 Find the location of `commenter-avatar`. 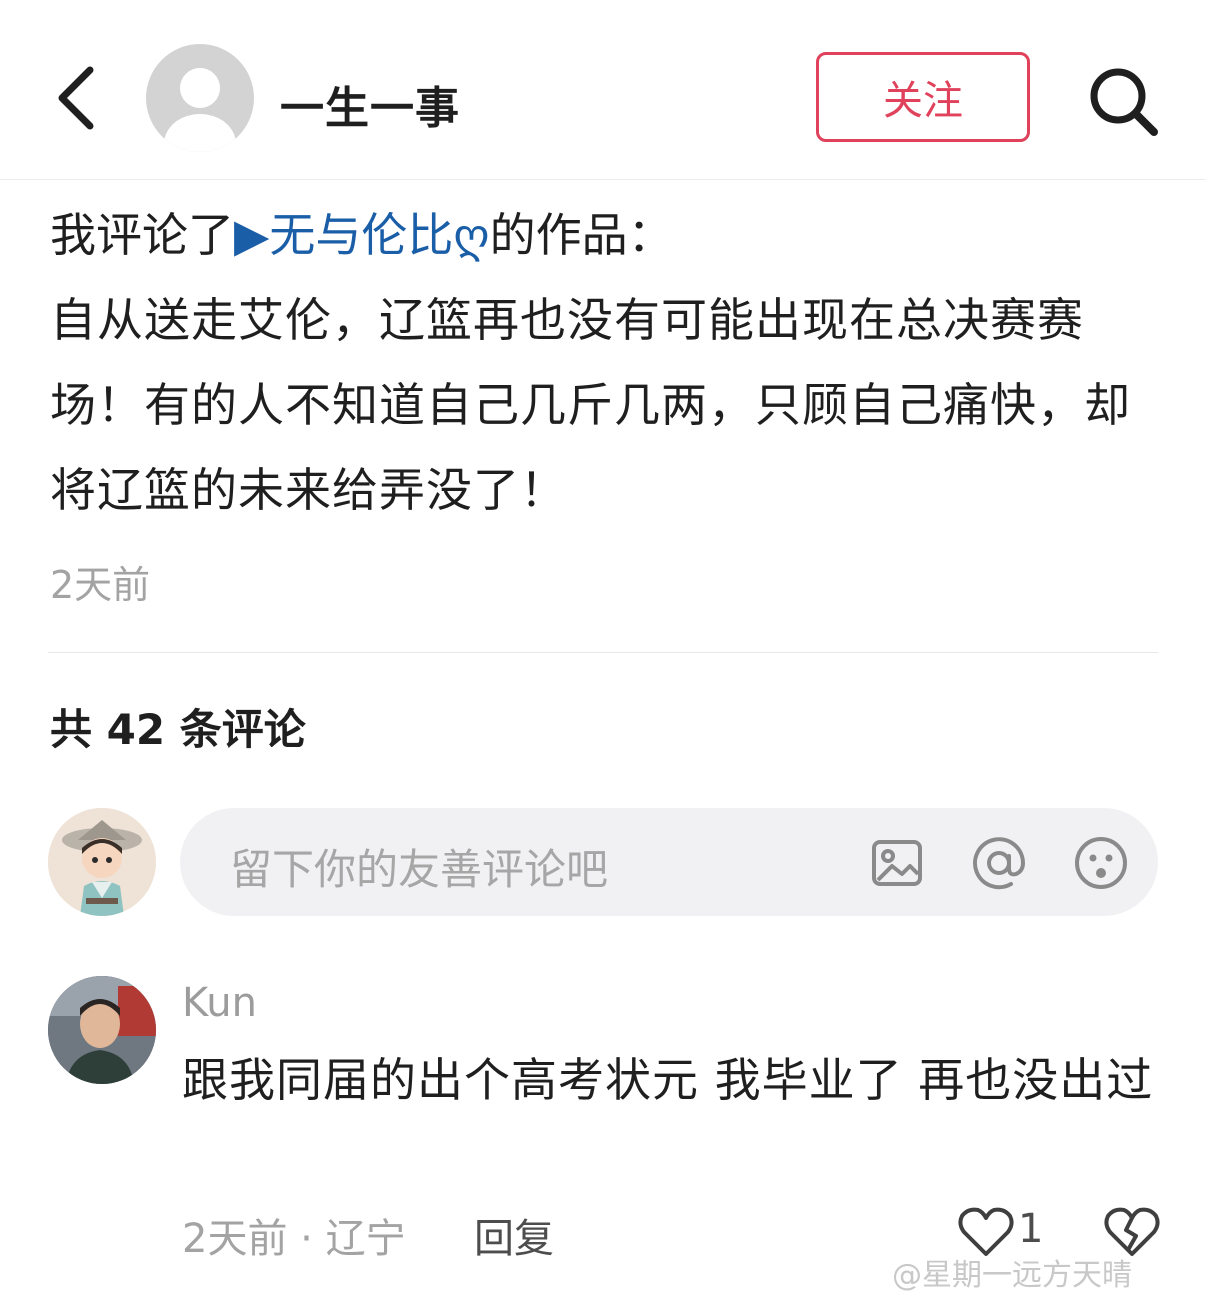

commenter-avatar is located at coordinates (102, 1030).